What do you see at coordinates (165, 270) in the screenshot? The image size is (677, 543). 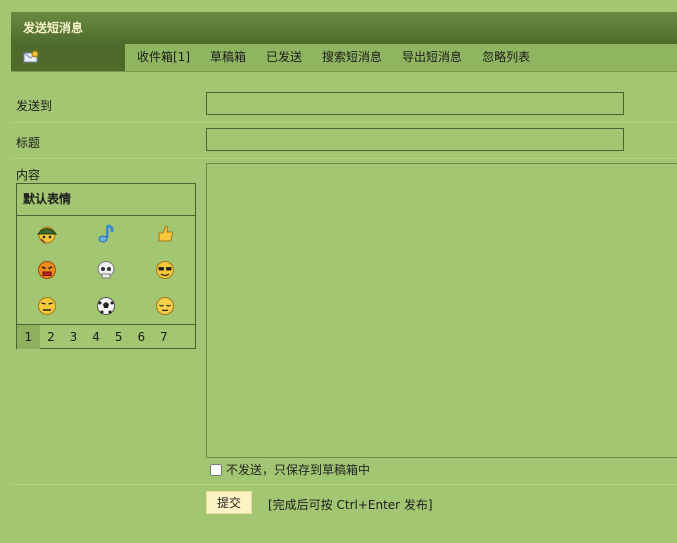 I see `sunglasses-smiley-icon` at bounding box center [165, 270].